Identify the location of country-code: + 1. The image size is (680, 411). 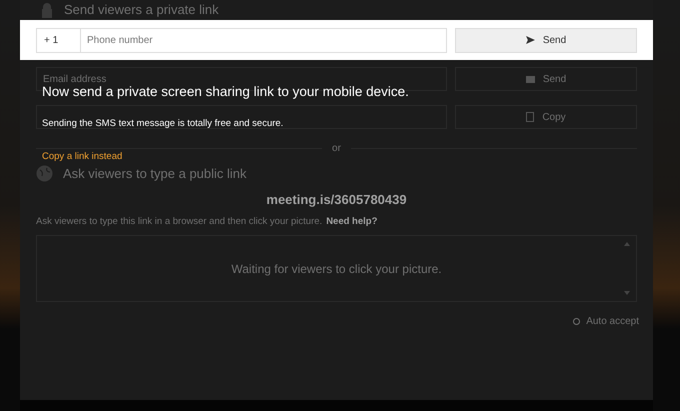
(59, 40).